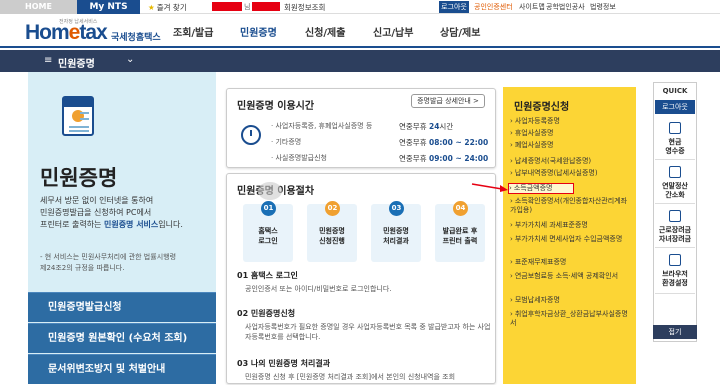  I want to click on gnb-certificate: 민원증명, so click(258, 31).